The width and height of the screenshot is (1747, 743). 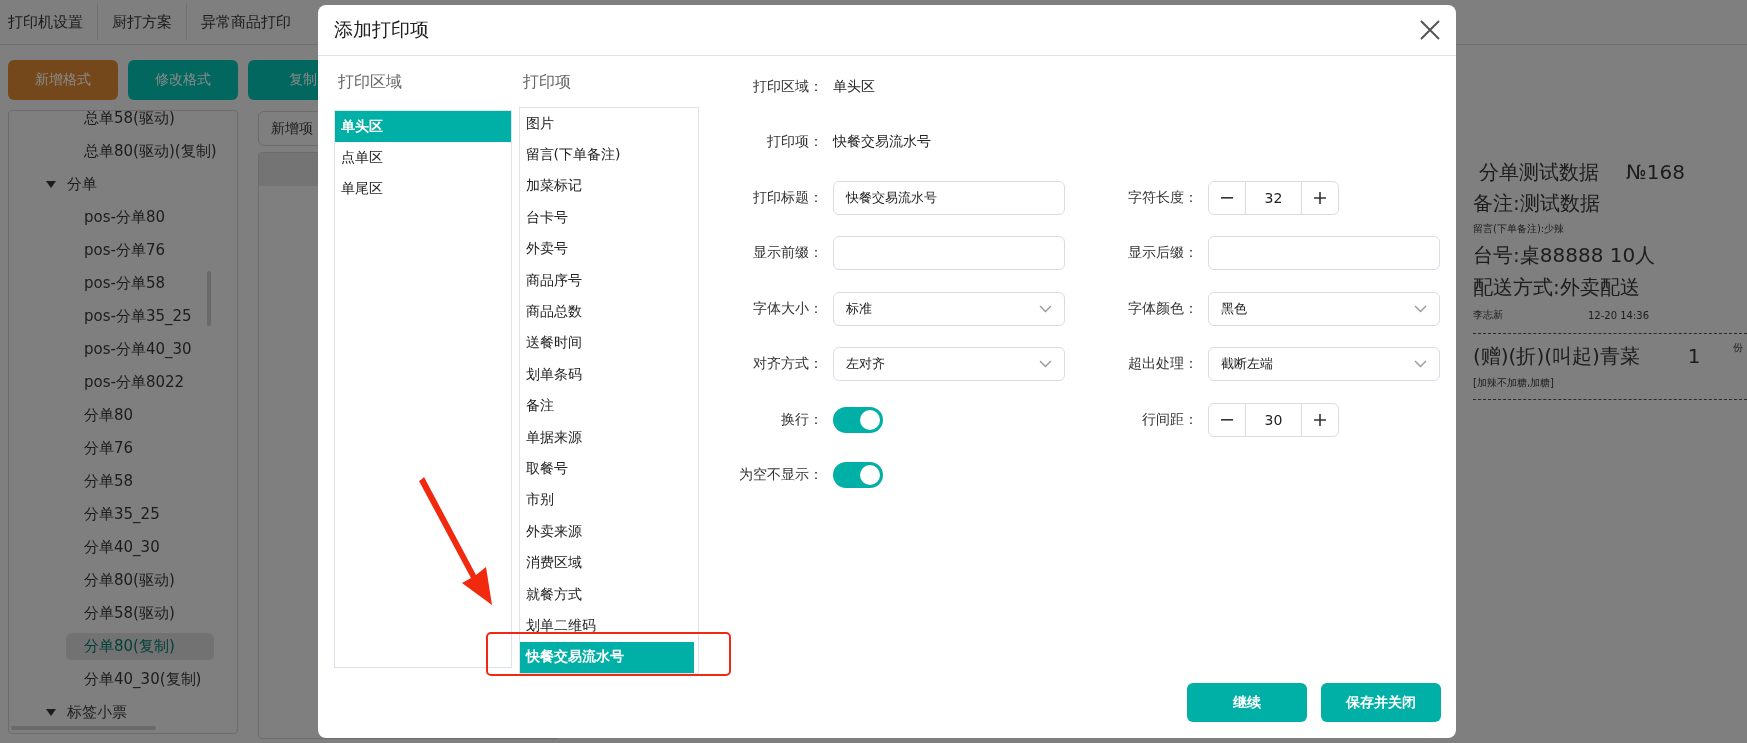 What do you see at coordinates (608, 186) in the screenshot?
I see `print-item: 加菜标记` at bounding box center [608, 186].